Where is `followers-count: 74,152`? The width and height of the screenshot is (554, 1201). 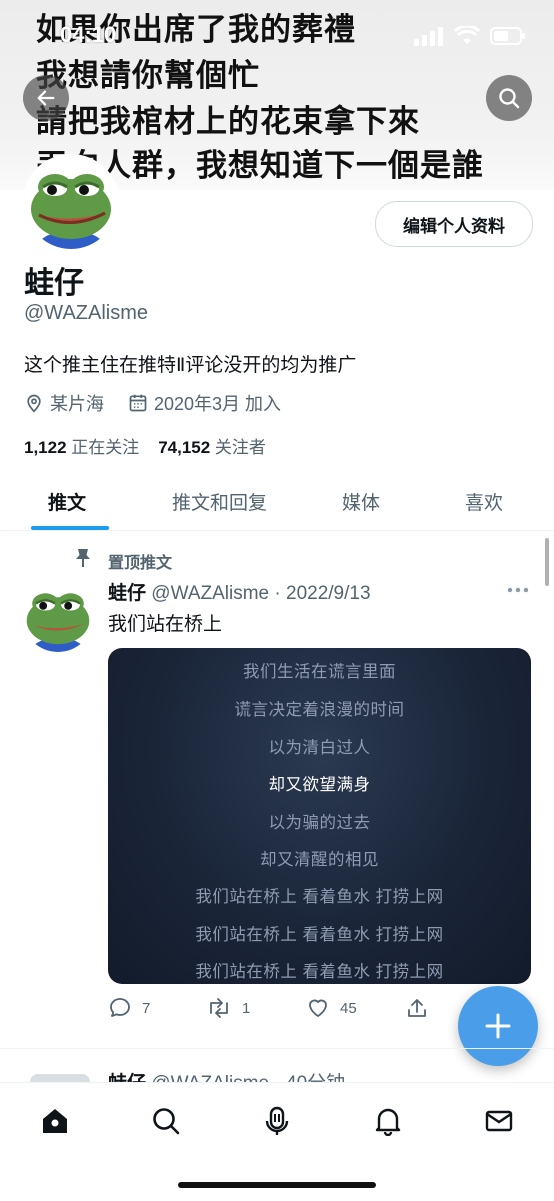 followers-count: 74,152 is located at coordinates (184, 447).